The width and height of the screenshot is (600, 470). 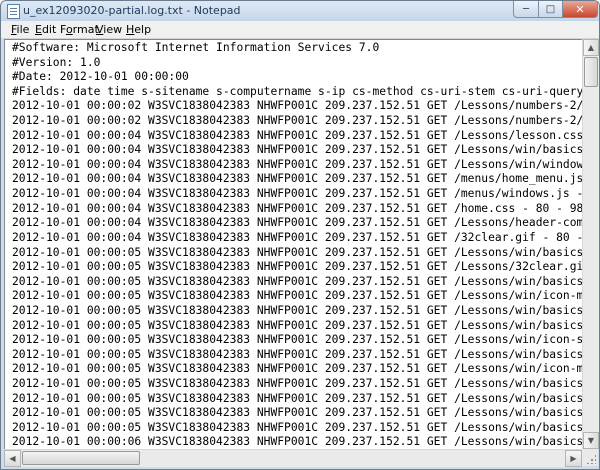 I want to click on scroll-right-button: ▶, so click(x=573, y=458).